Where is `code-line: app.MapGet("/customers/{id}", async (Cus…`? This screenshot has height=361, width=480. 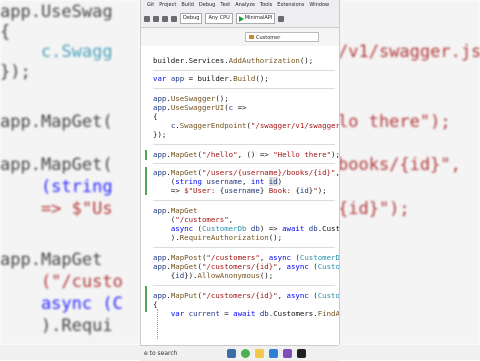 code-line: app.MapGet("/customers/{id}", async (Cus… is located at coordinates (246, 266).